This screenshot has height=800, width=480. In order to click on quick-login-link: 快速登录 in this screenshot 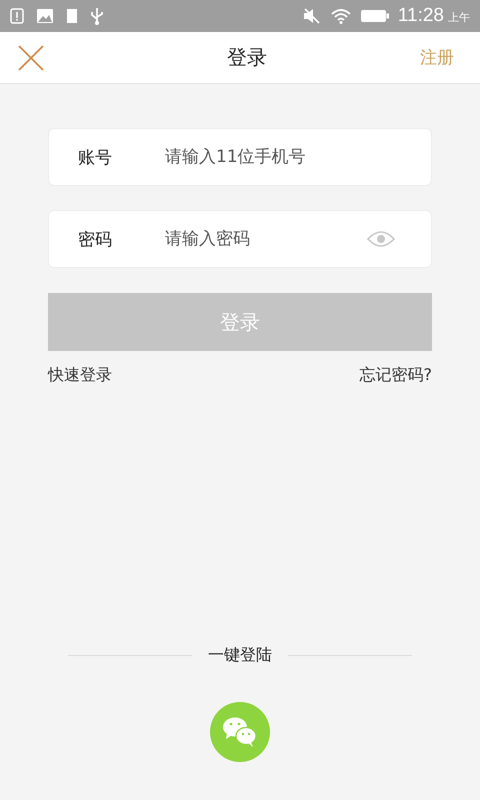, I will do `click(80, 375)`.